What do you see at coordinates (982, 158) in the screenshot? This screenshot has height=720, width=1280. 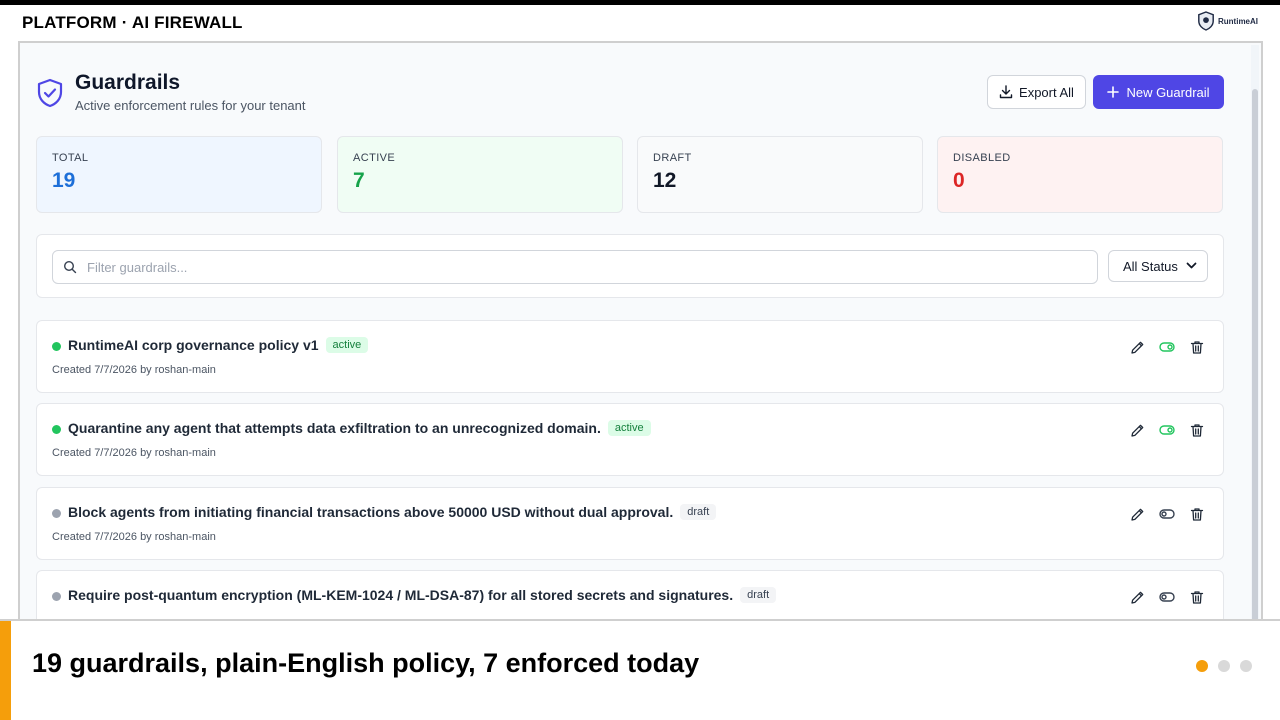 I see `stat-label: DISABLED` at bounding box center [982, 158].